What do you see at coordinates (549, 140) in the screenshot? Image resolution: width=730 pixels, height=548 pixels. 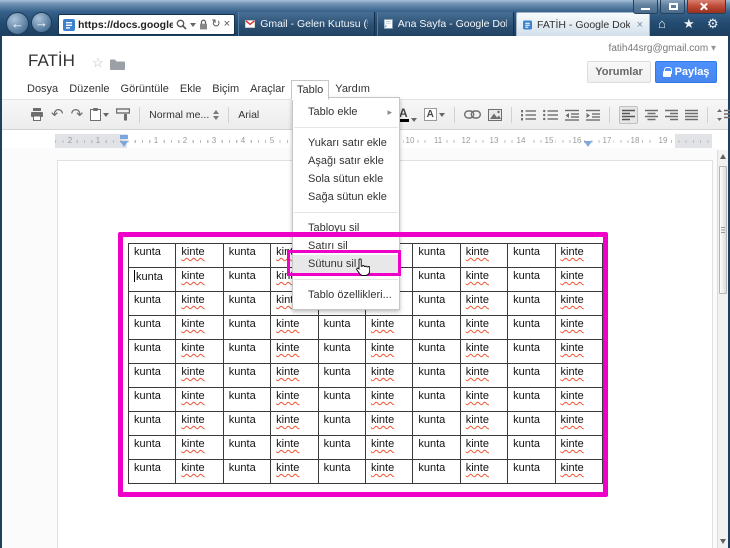 I see `ruler-number: 15` at bounding box center [549, 140].